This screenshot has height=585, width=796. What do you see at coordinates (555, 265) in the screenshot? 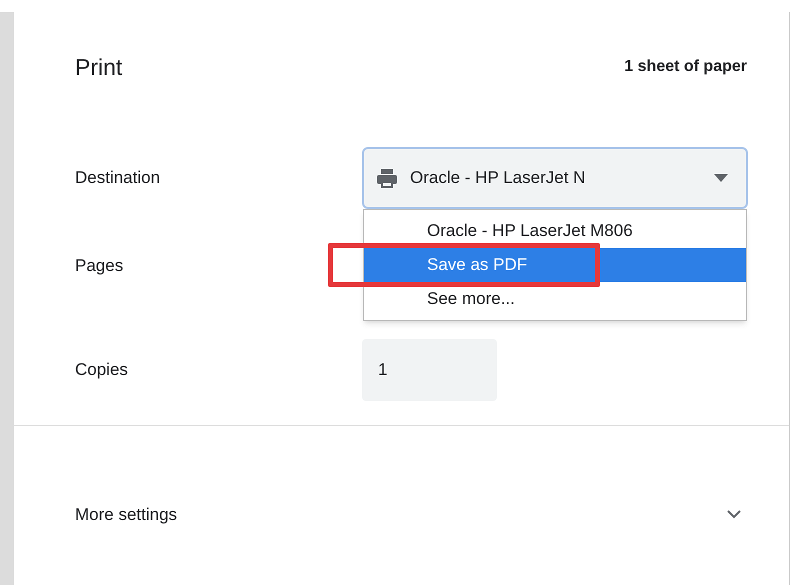
I see `dropdown-option: Save as PDF` at bounding box center [555, 265].